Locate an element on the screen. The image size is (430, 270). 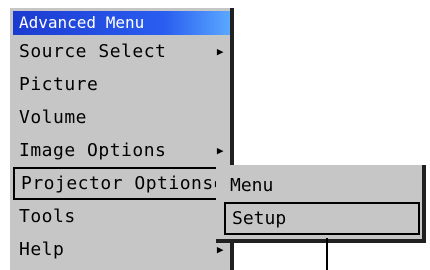
menu-item-label: Volume is located at coordinates (53, 117).